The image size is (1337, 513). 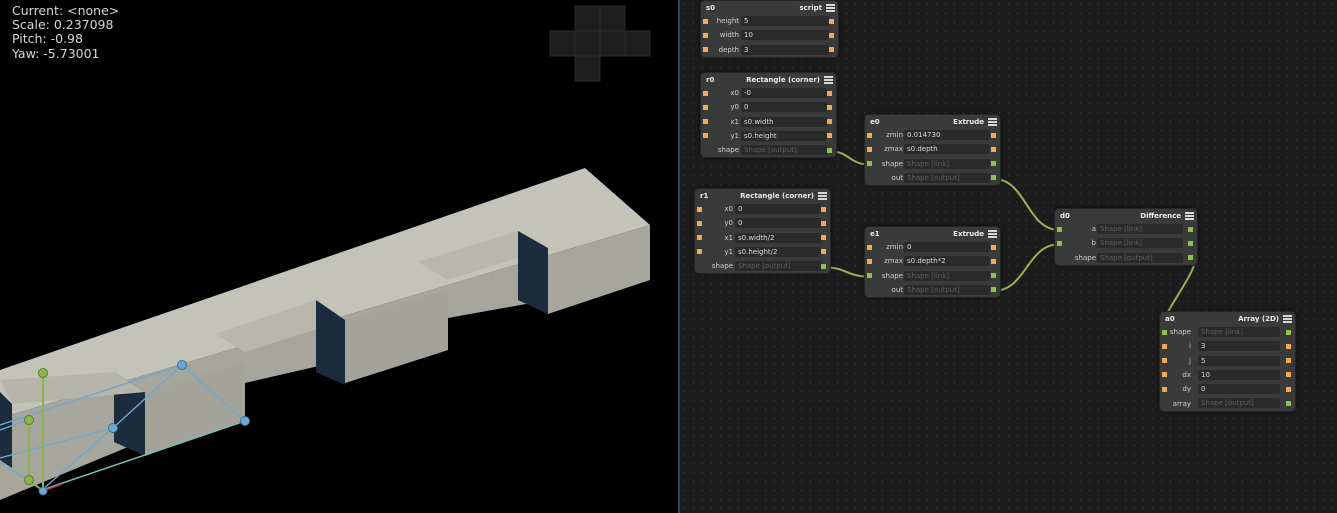 I want to click on node-header: e1 Extrude, so click(x=932, y=233).